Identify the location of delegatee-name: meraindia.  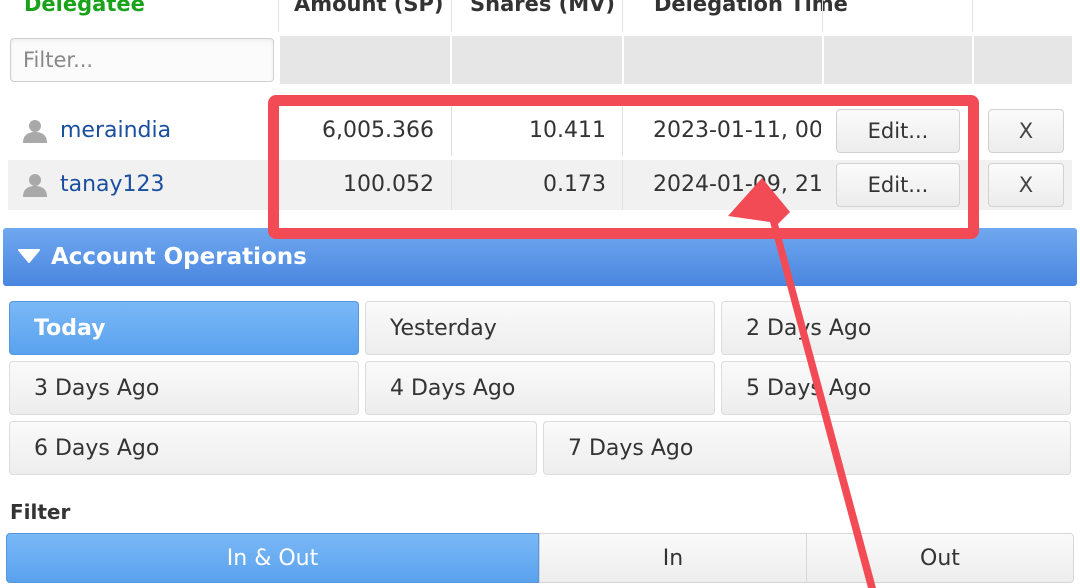
(166, 131).